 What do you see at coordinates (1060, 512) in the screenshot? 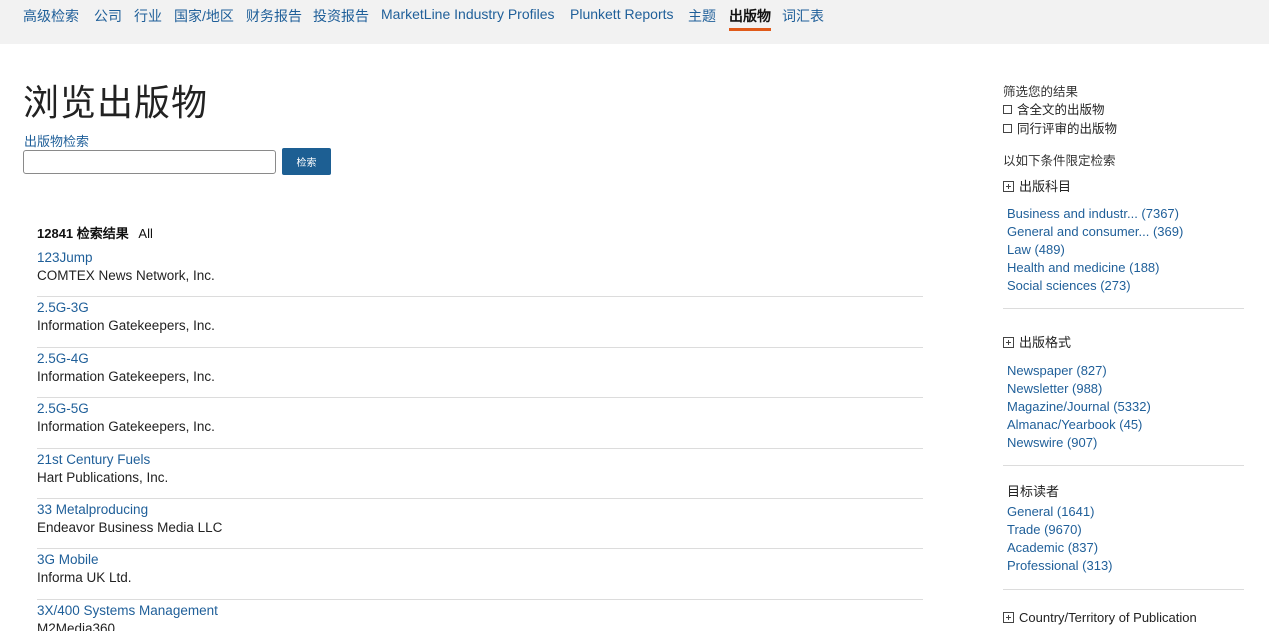
I see `facet-link: General (1641)` at bounding box center [1060, 512].